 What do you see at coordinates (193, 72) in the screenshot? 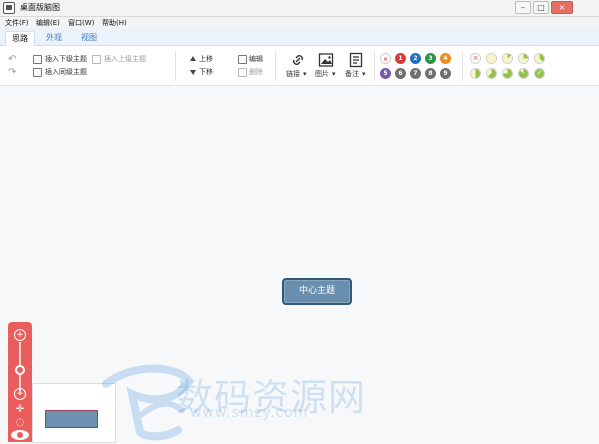
I see `move-down-icon` at bounding box center [193, 72].